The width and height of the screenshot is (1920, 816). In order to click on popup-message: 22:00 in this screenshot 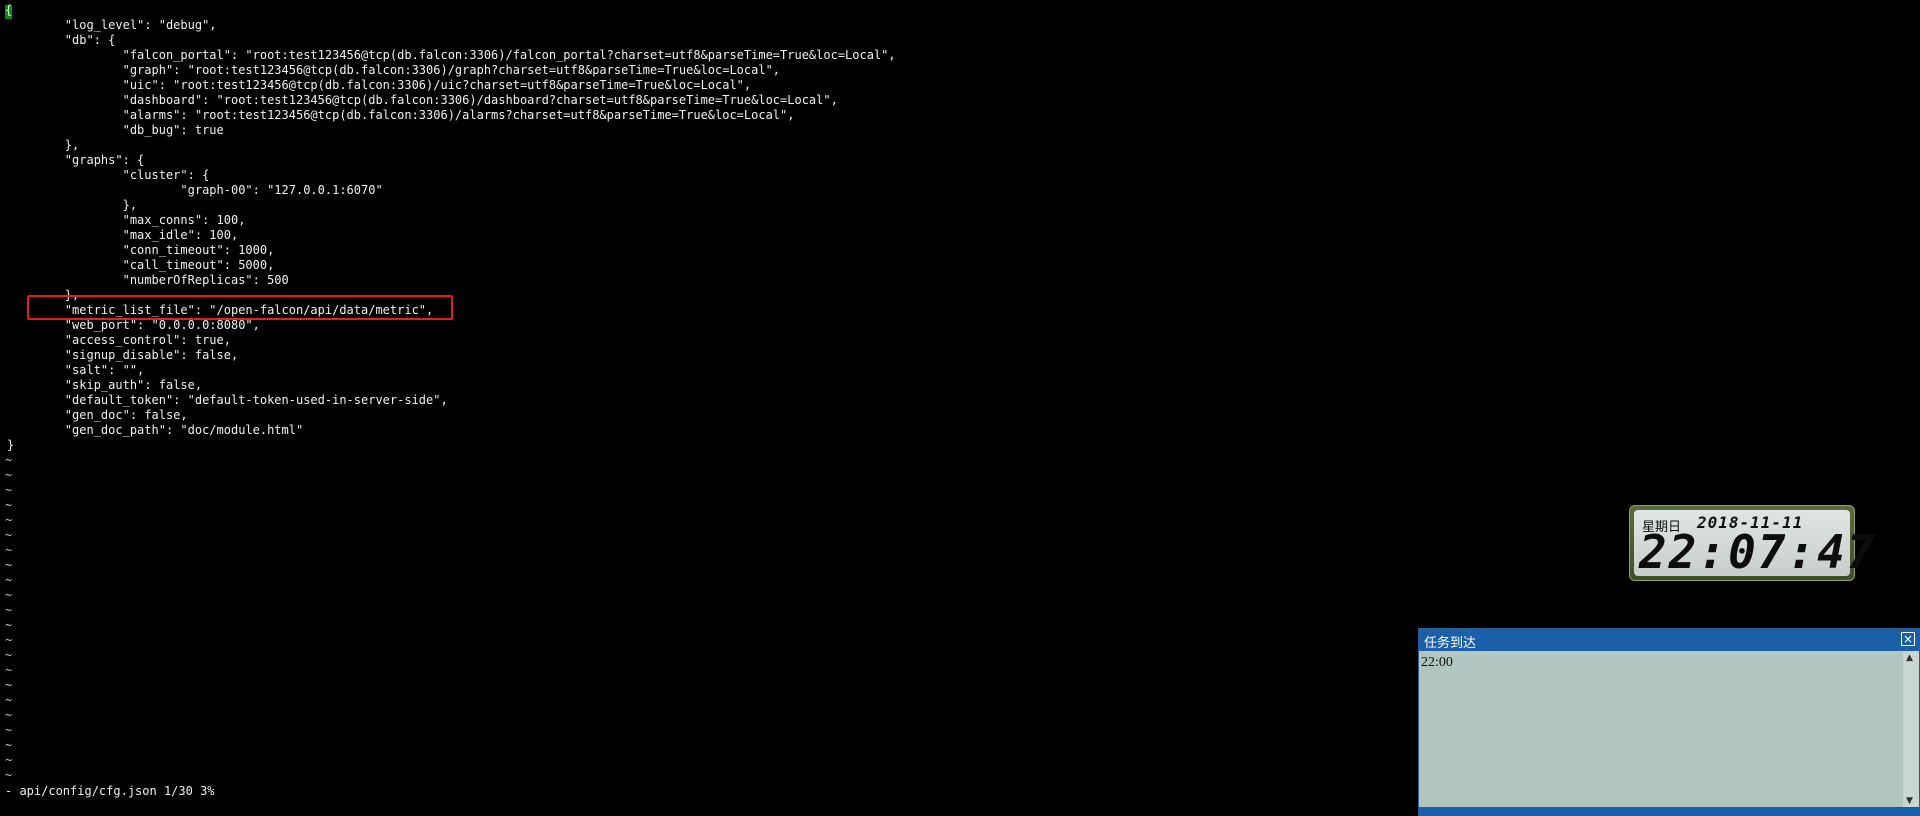, I will do `click(1437, 662)`.